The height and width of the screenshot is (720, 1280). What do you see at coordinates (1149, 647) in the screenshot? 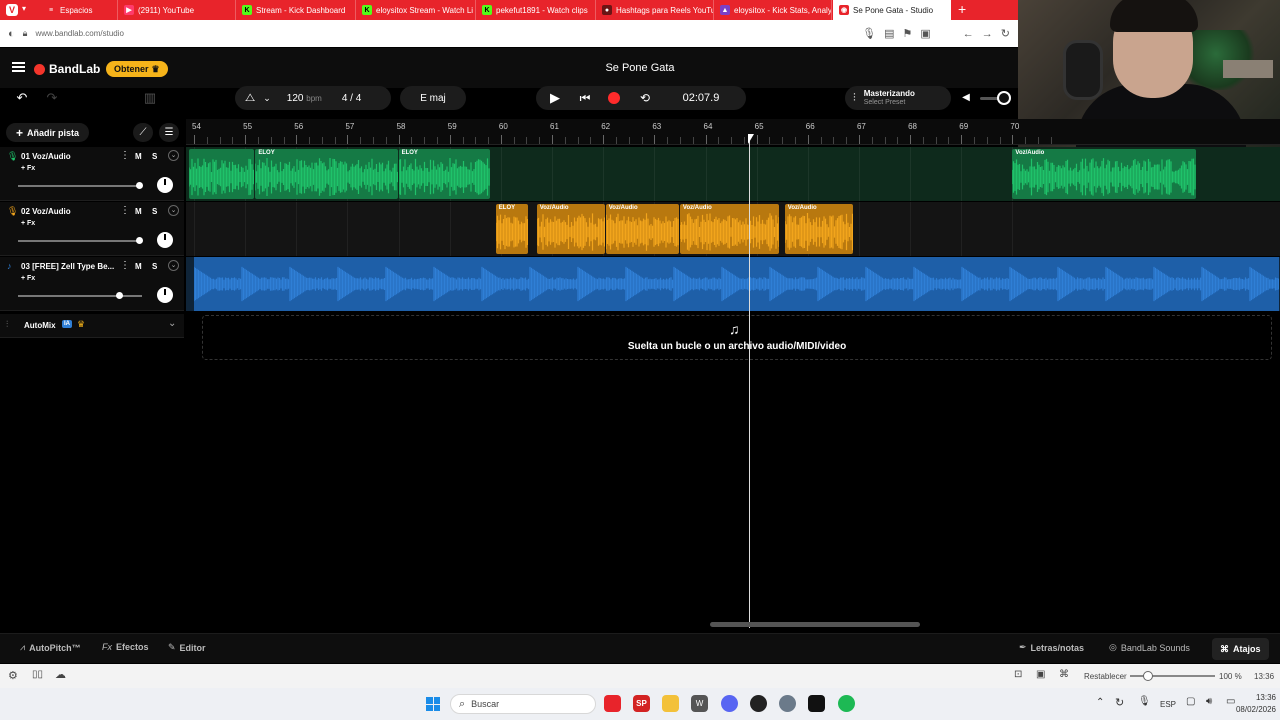
I see `bandlab-sounds-button: ◎ BandLab Sounds` at bounding box center [1149, 647].